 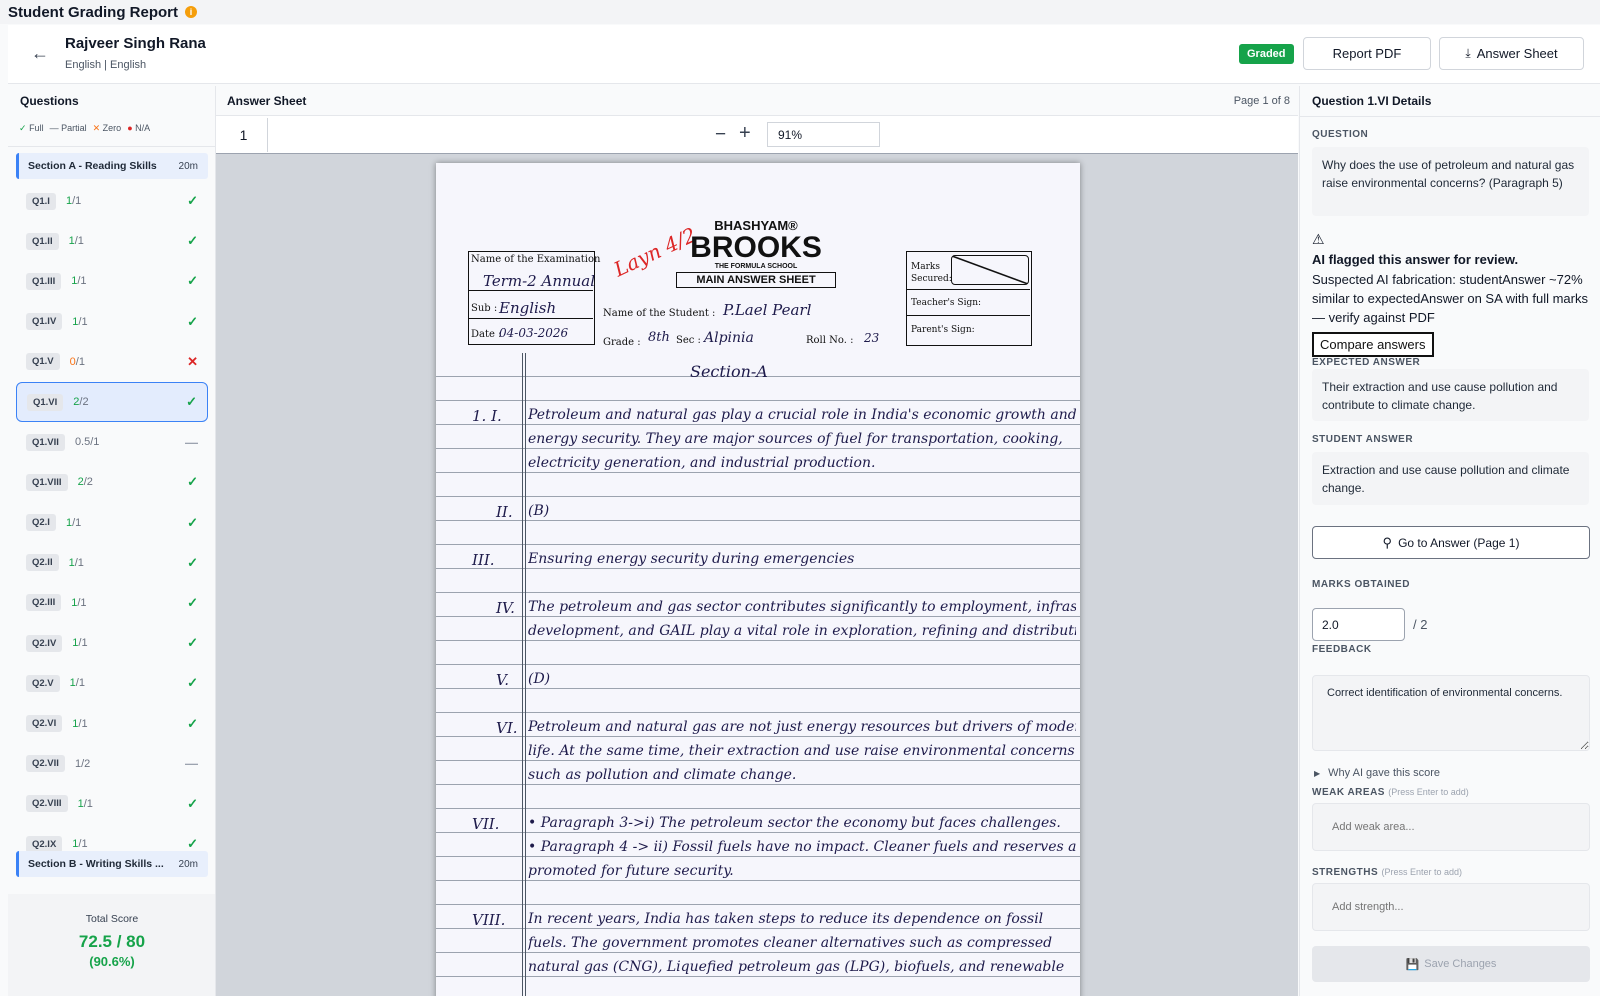 I want to click on x-icon: ✕, so click(x=96, y=128).